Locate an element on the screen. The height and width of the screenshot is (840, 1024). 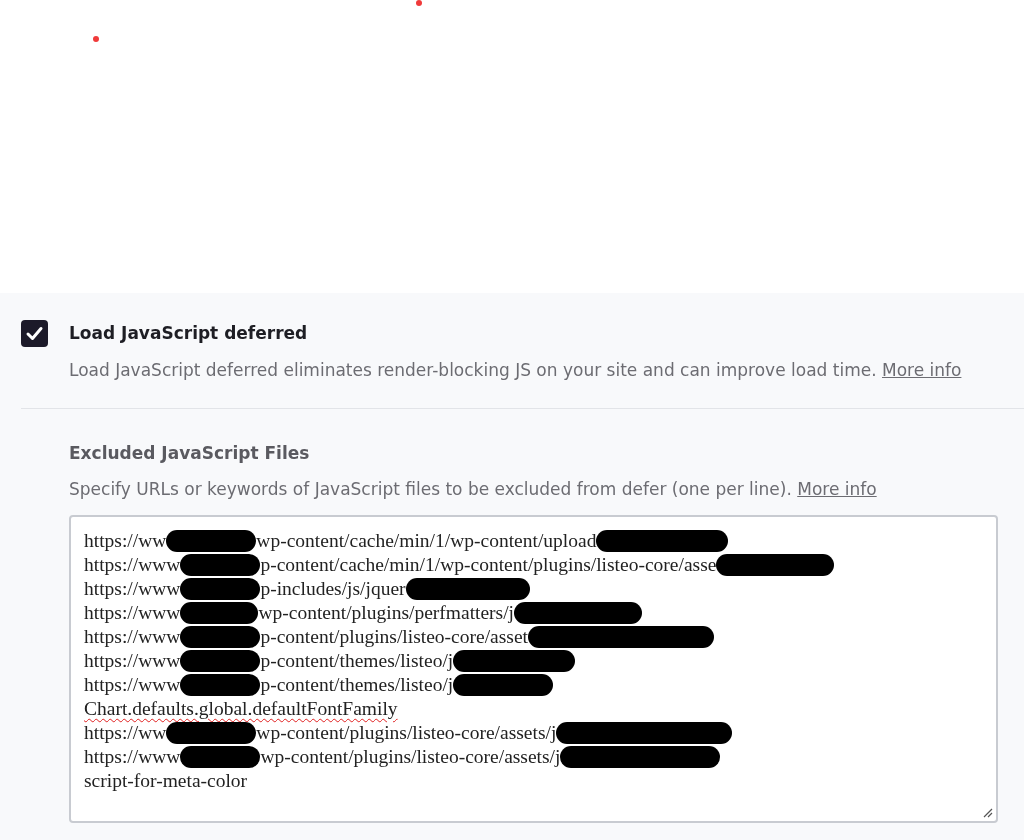
line-text: p-content/cache/min/1/wp-content/plugins/listeo-core/asse is located at coordinates (488, 564).